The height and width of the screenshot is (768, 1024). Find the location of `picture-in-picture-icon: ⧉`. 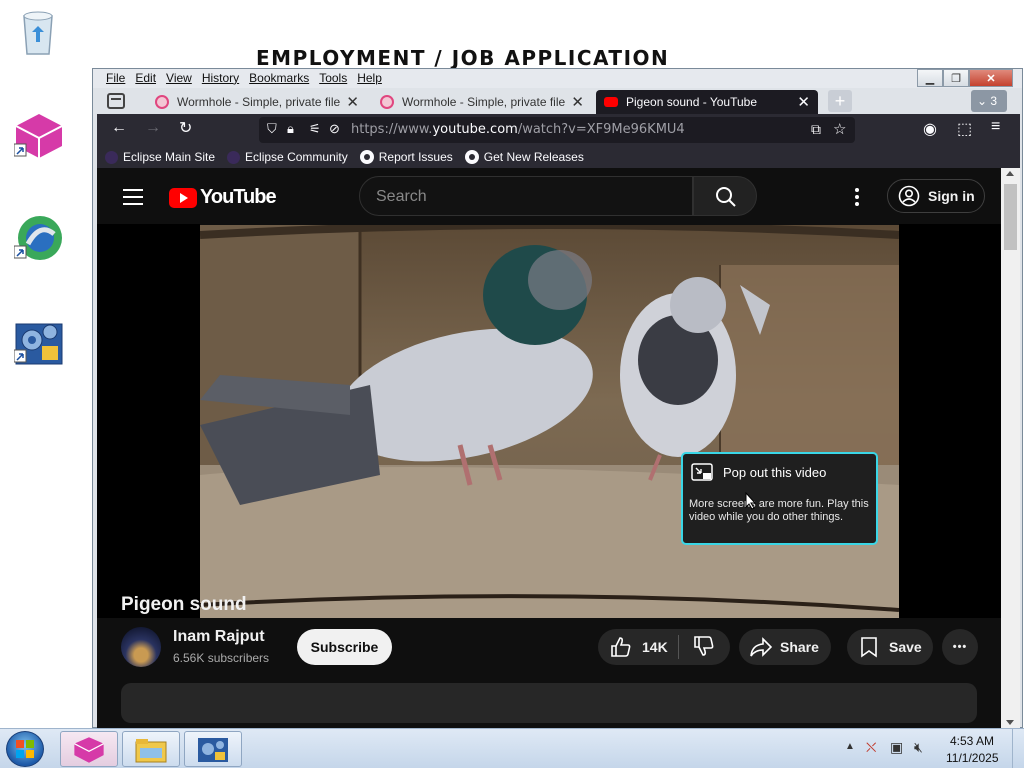

picture-in-picture-icon: ⧉ is located at coordinates (816, 129).